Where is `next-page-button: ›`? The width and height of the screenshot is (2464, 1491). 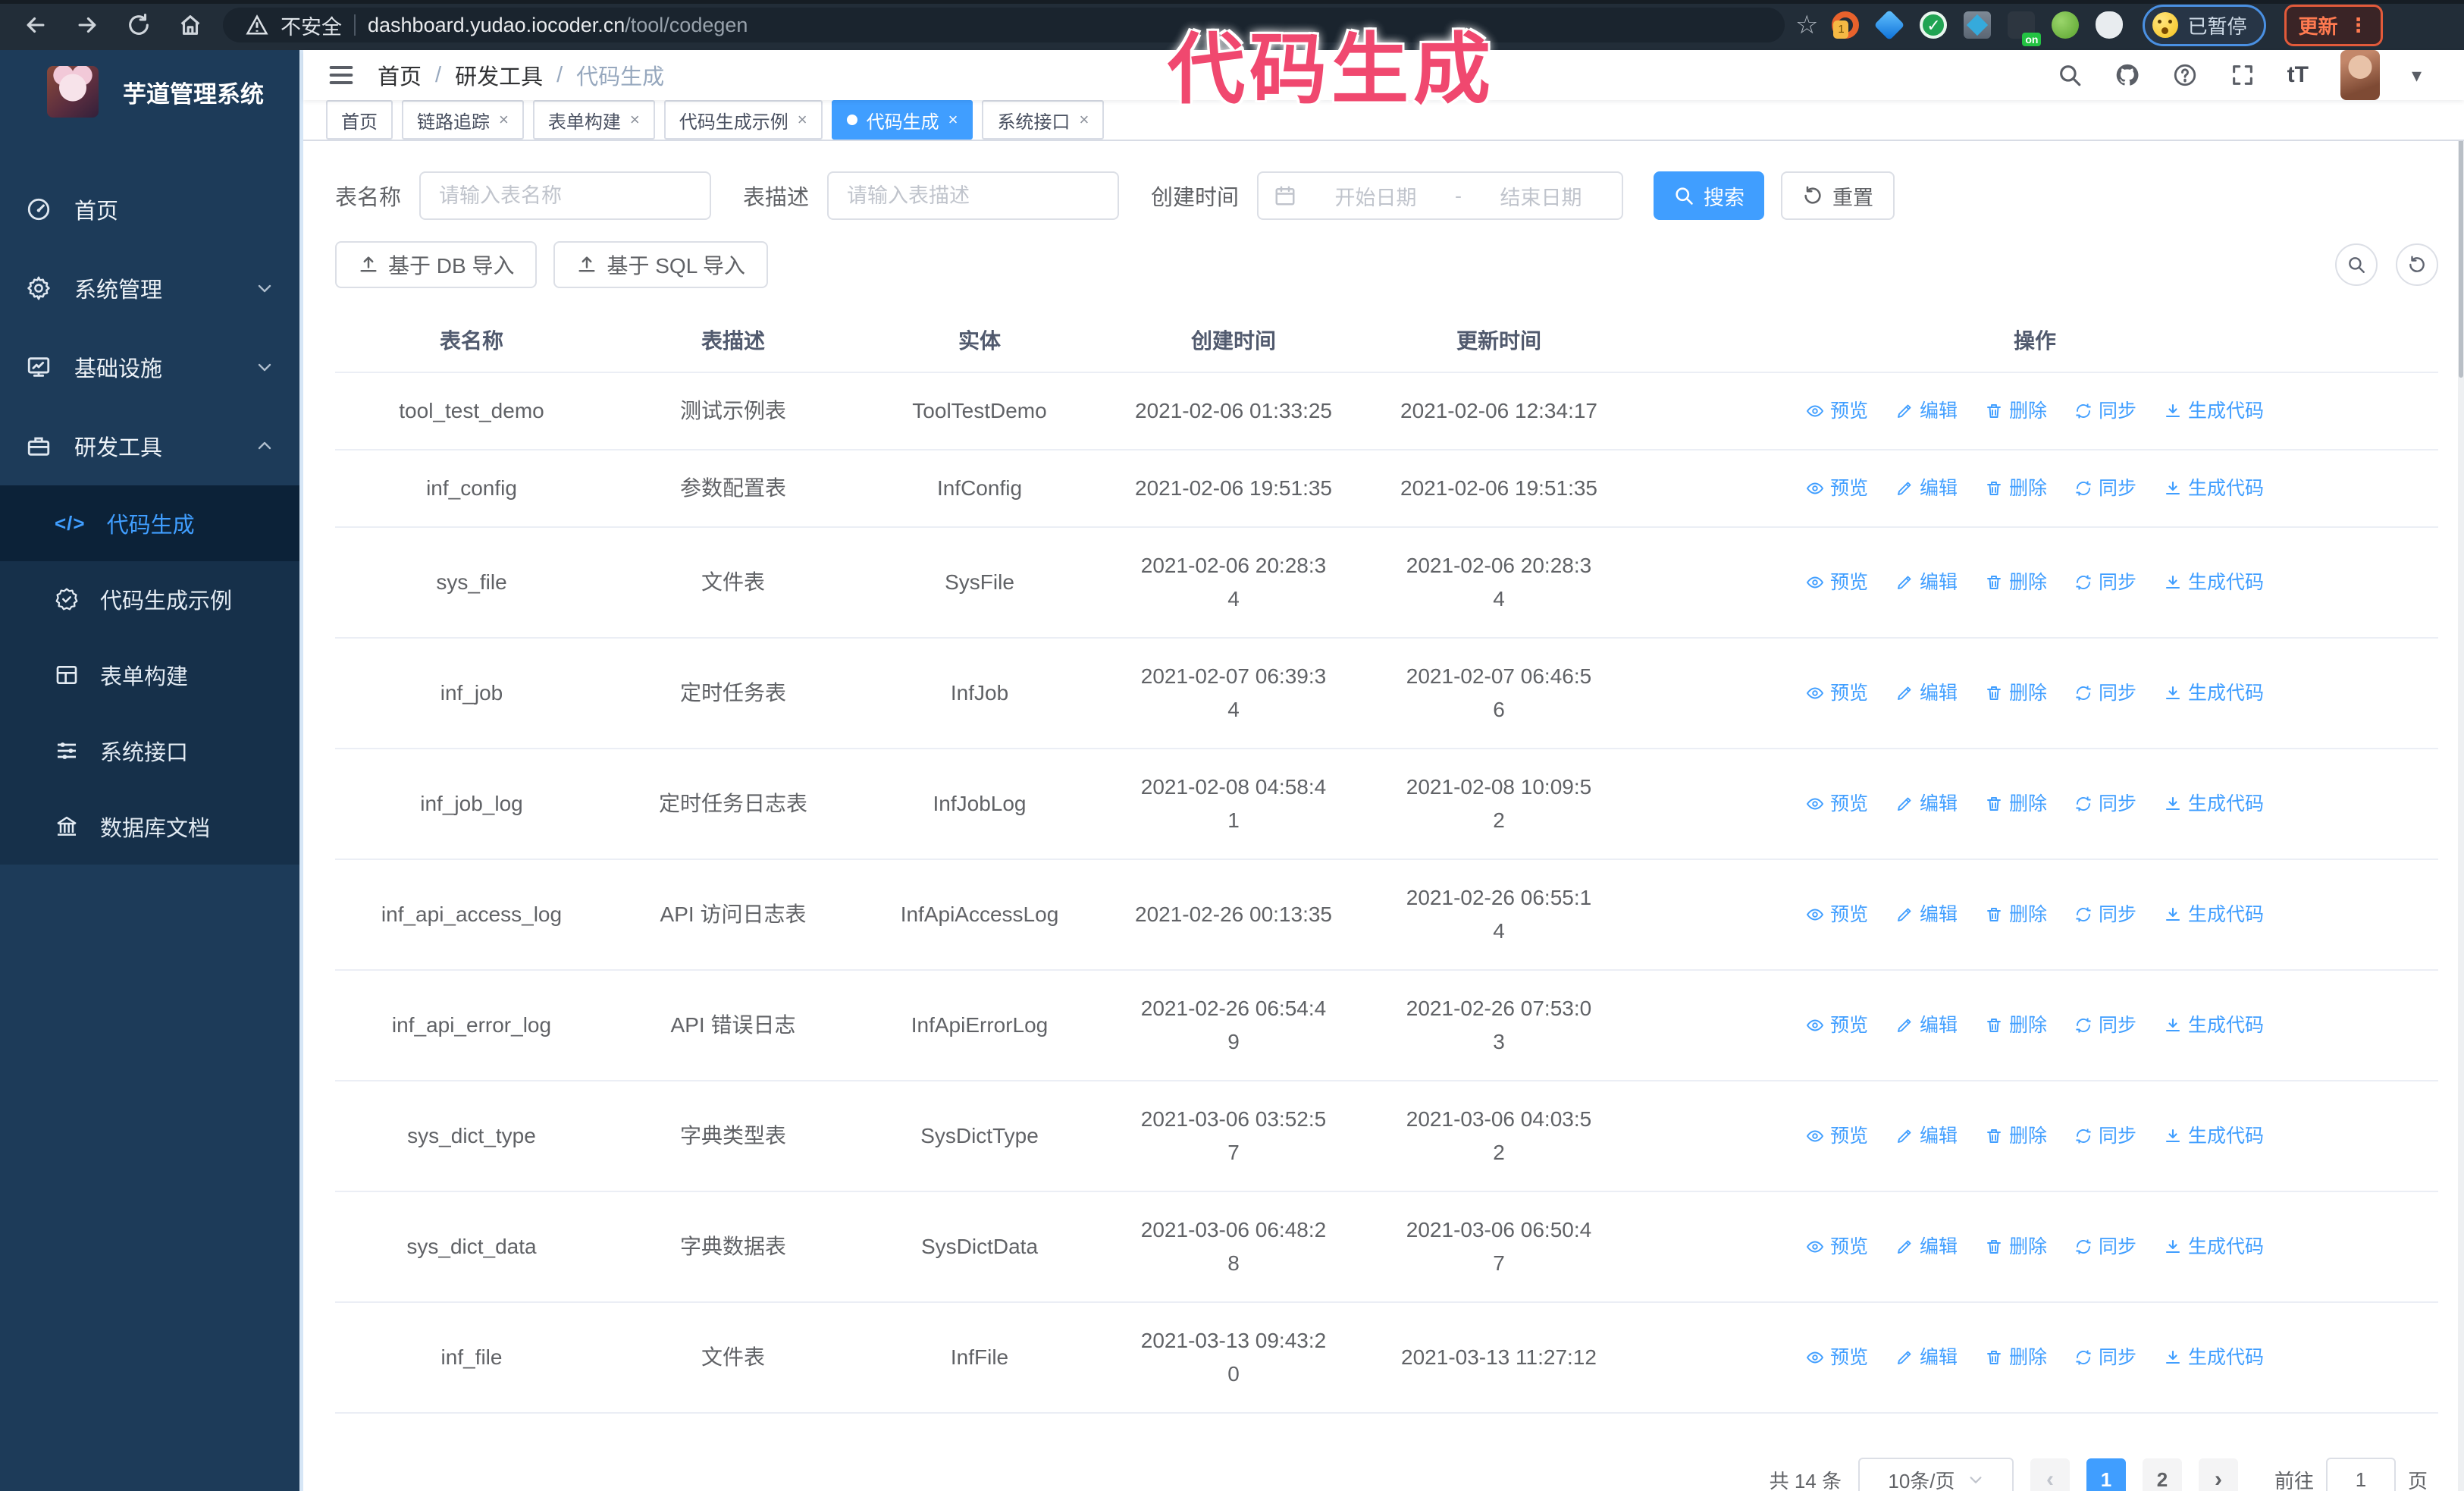 next-page-button: › is located at coordinates (2218, 1474).